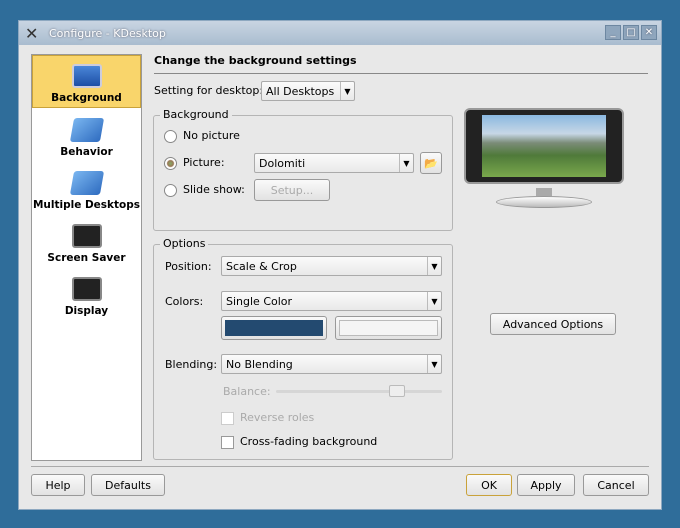  I want to click on sidebar-item-label: Screen Saver, so click(86, 258).